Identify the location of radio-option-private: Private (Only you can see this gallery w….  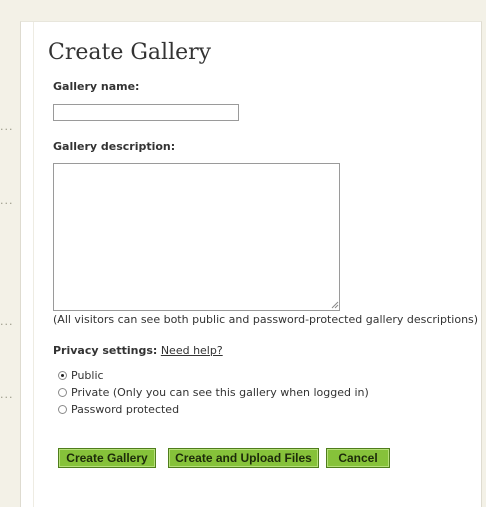
(213, 392).